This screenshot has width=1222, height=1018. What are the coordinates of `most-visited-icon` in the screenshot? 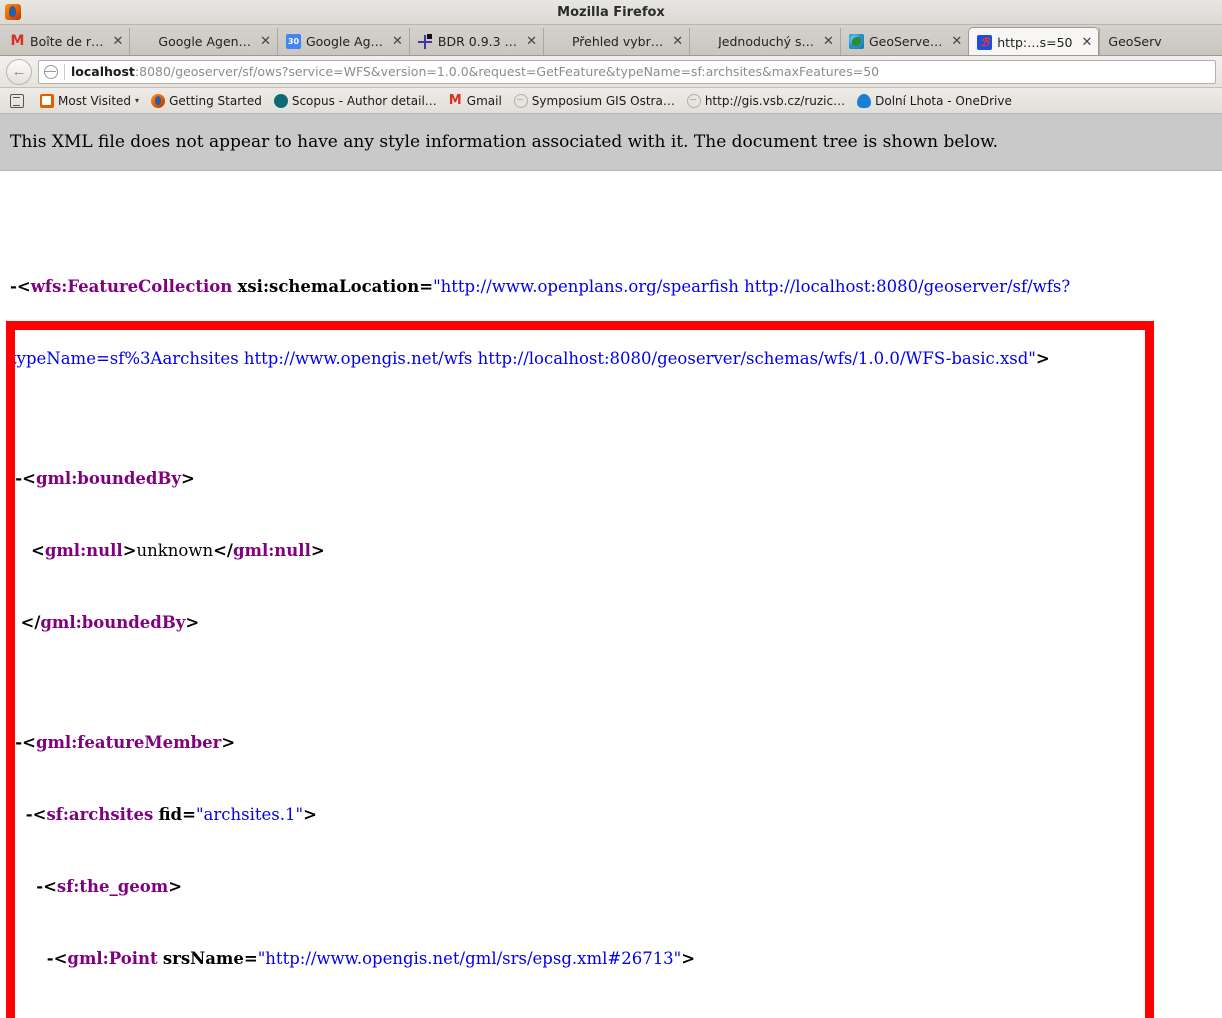 It's located at (47, 100).